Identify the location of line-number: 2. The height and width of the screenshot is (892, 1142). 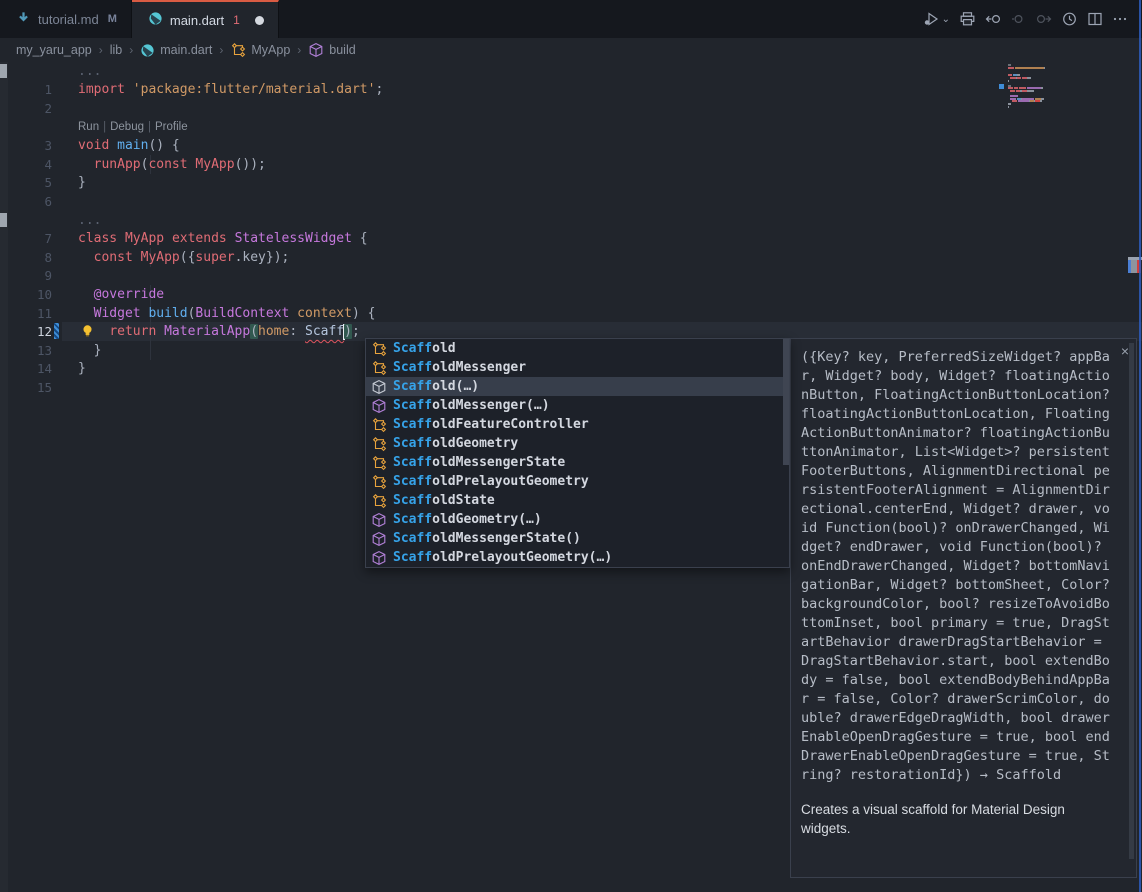
(48, 108).